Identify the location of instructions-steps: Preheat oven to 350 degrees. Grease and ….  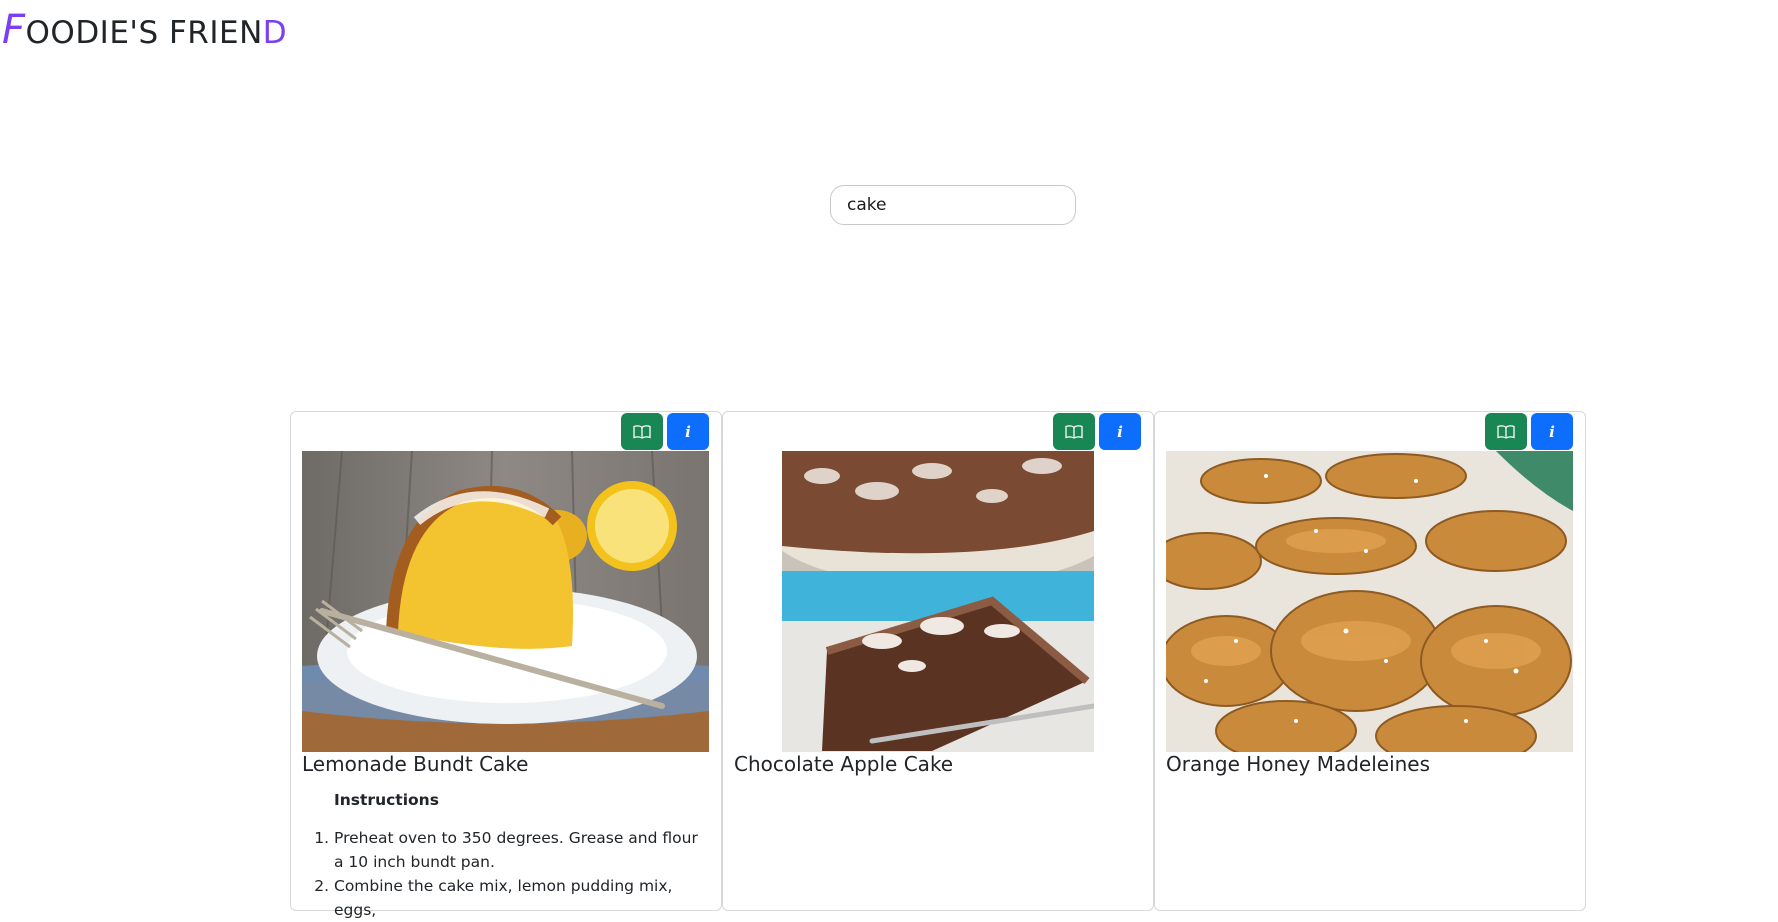
(502, 874).